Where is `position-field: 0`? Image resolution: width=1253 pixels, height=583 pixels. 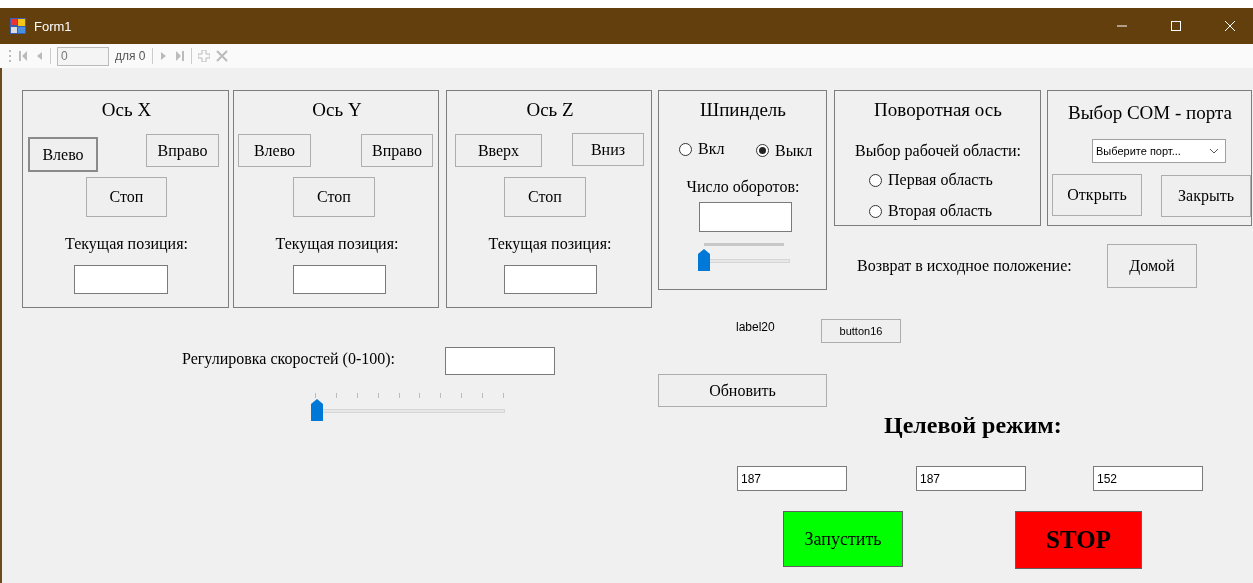
position-field: 0 is located at coordinates (83, 56).